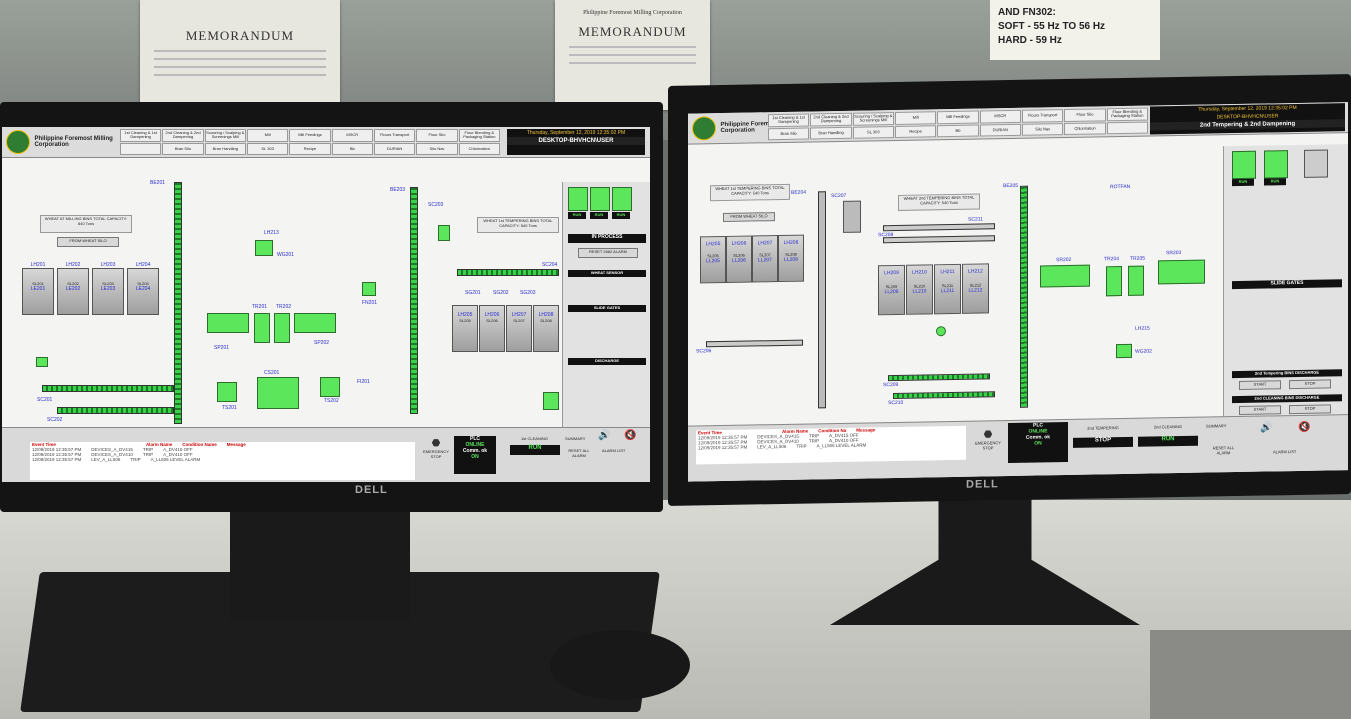  Describe the element at coordinates (620, 665) in the screenshot. I see `mouse` at that location.